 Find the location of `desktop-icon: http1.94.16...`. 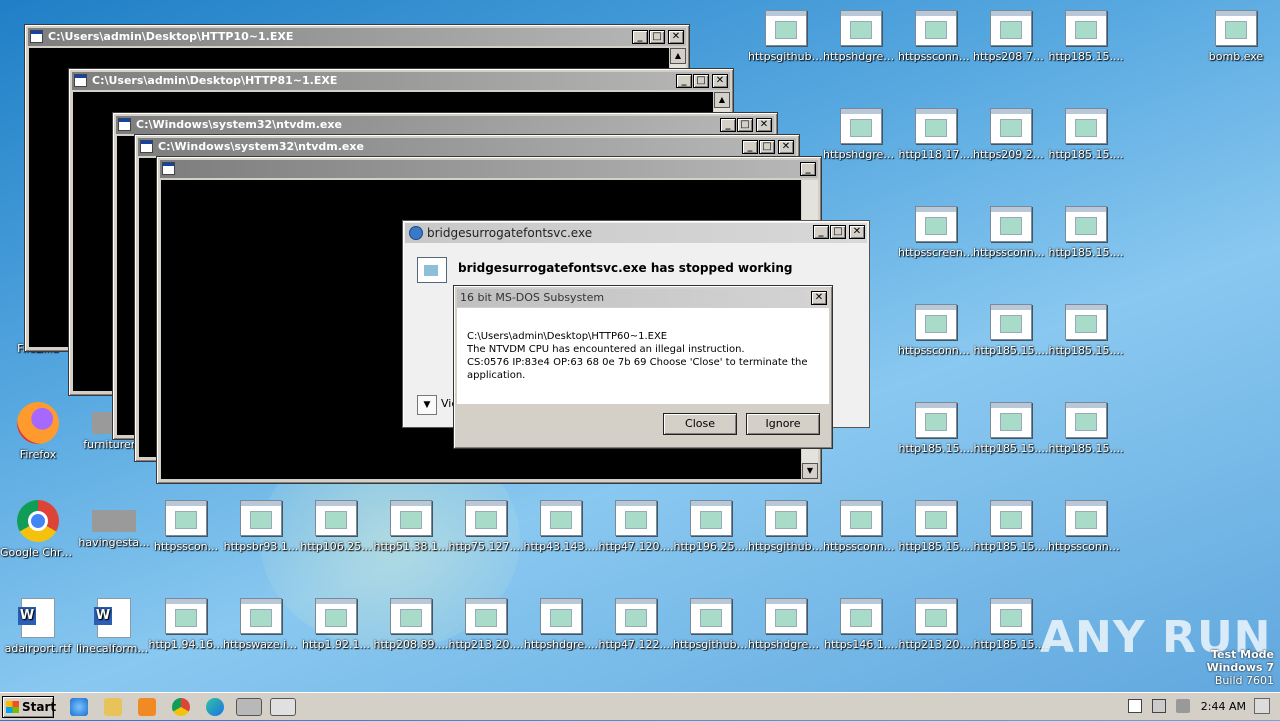

desktop-icon: http1.94.16... is located at coordinates (186, 624).